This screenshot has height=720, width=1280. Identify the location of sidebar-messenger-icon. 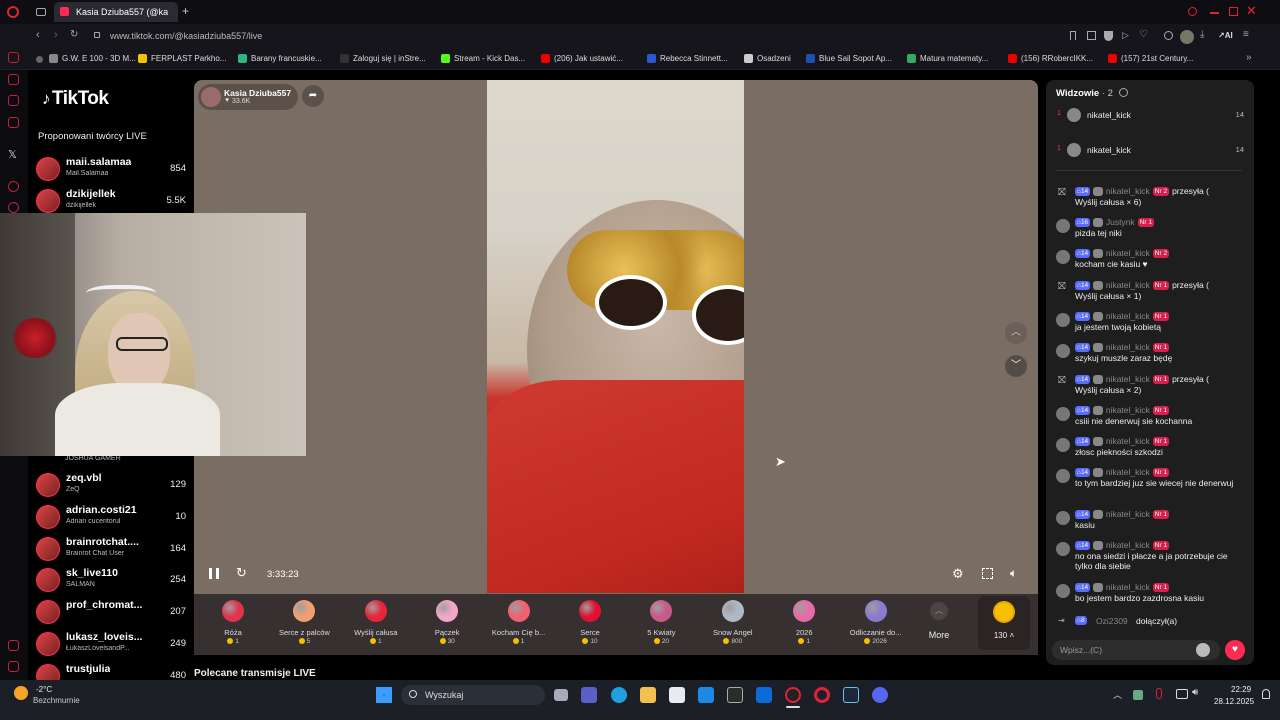
(13, 79).